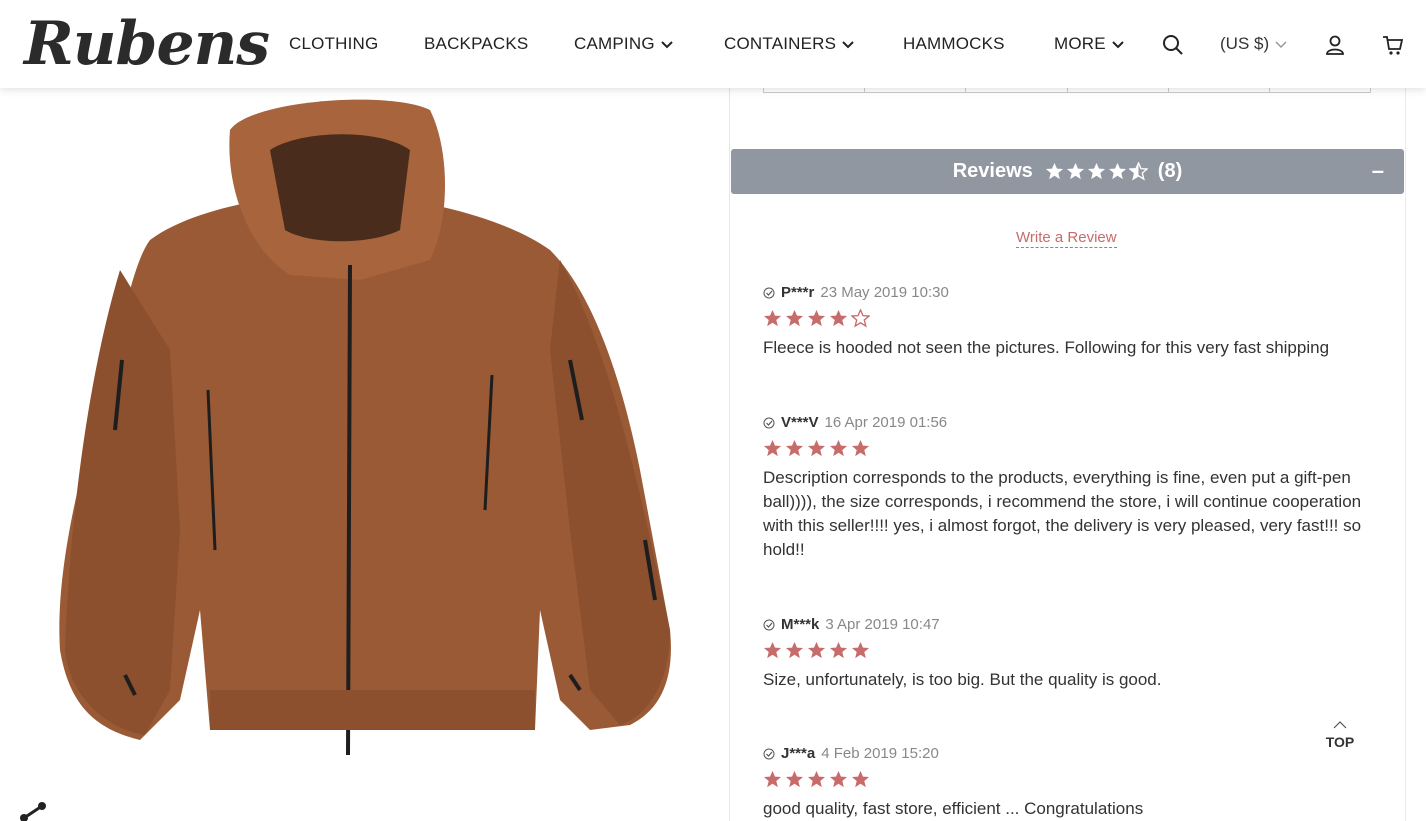  What do you see at coordinates (1245, 43) in the screenshot?
I see `currency-label: (US $)` at bounding box center [1245, 43].